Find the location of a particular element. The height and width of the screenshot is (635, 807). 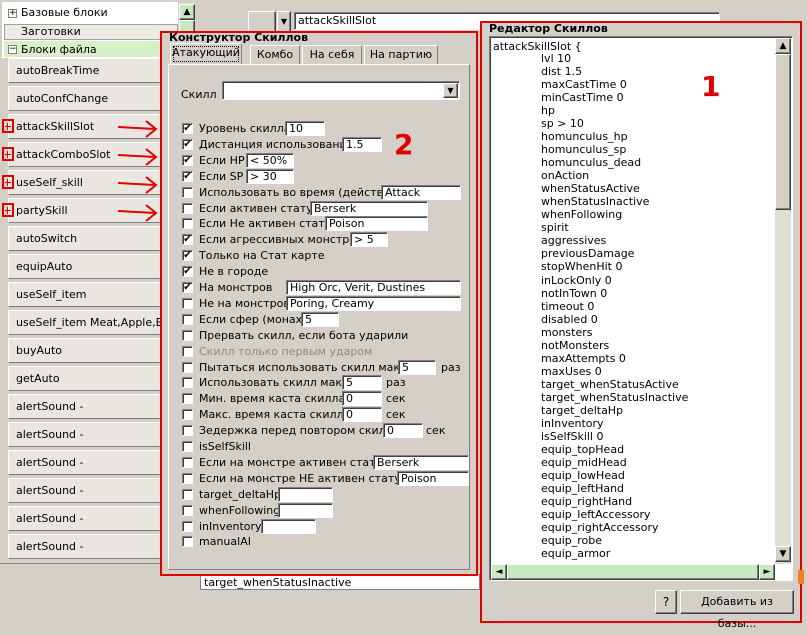

row-value-field: Attack is located at coordinates (421, 192).